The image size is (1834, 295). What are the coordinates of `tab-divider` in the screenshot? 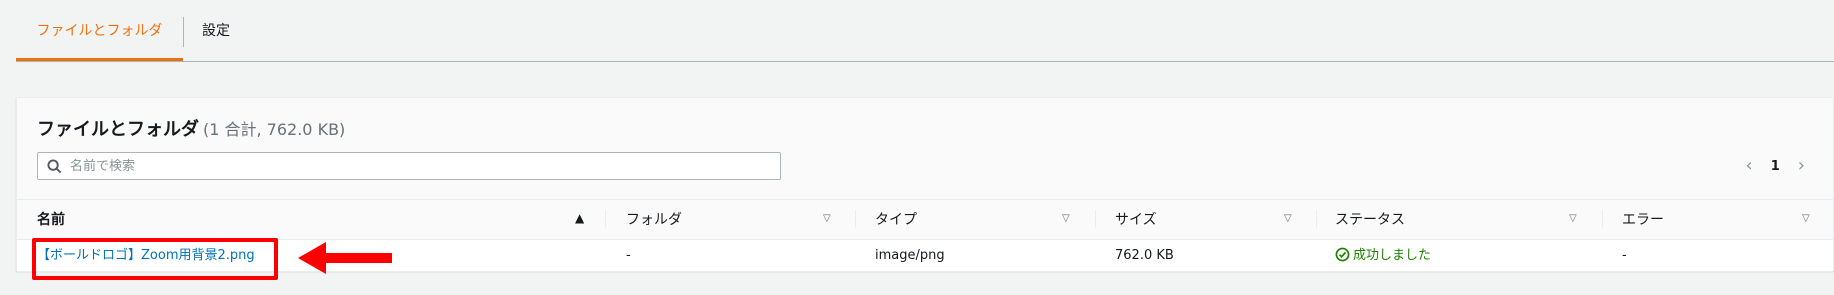 It's located at (183, 32).